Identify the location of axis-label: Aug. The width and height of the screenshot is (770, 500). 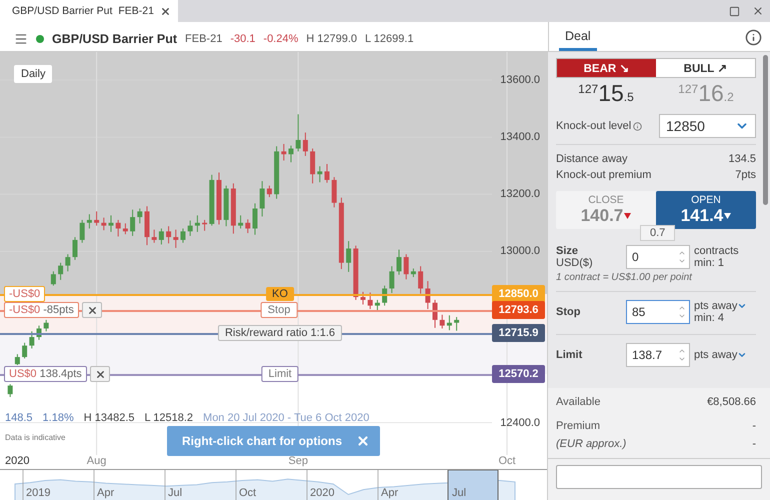
(96, 461).